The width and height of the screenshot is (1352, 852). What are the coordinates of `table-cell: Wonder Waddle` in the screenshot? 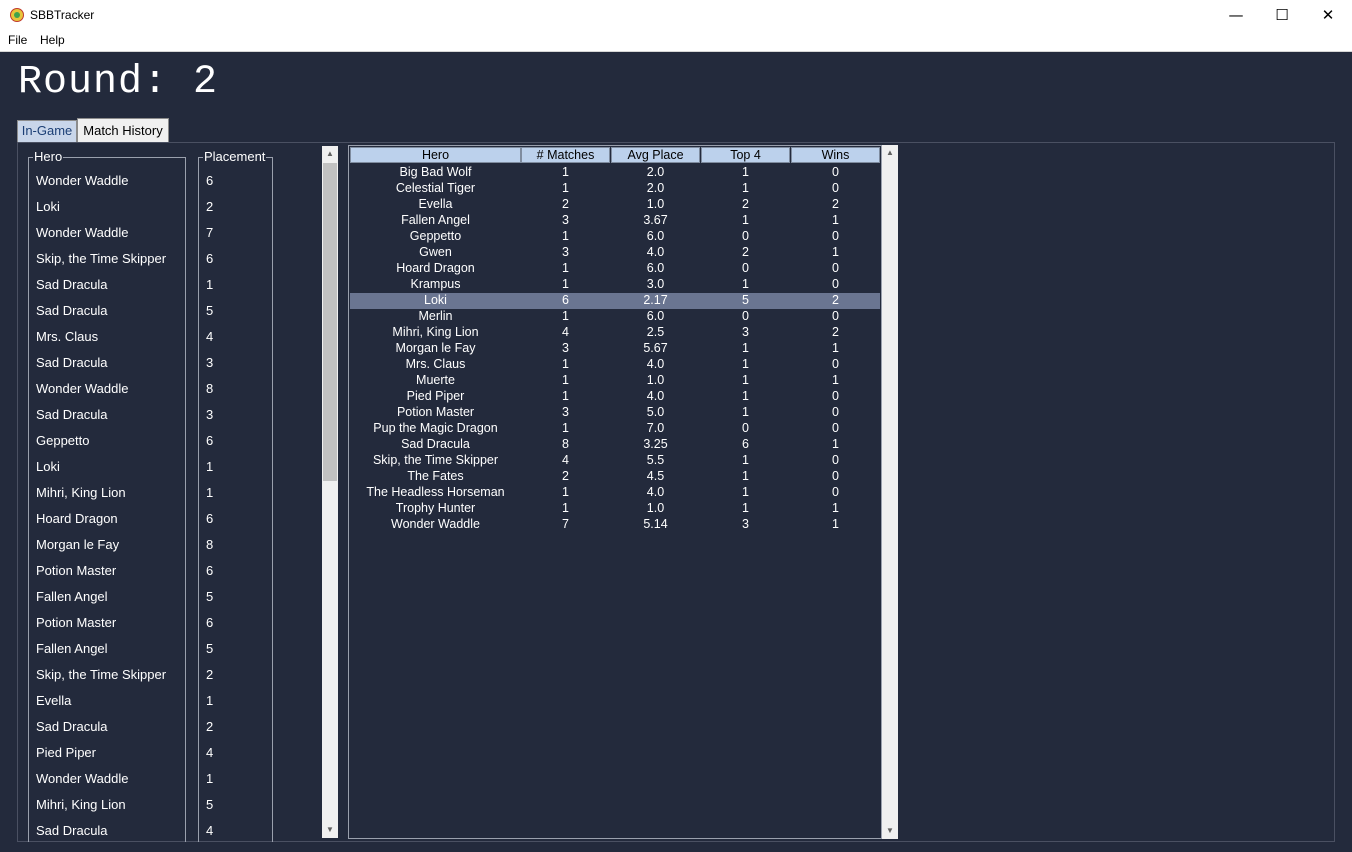 It's located at (435, 524).